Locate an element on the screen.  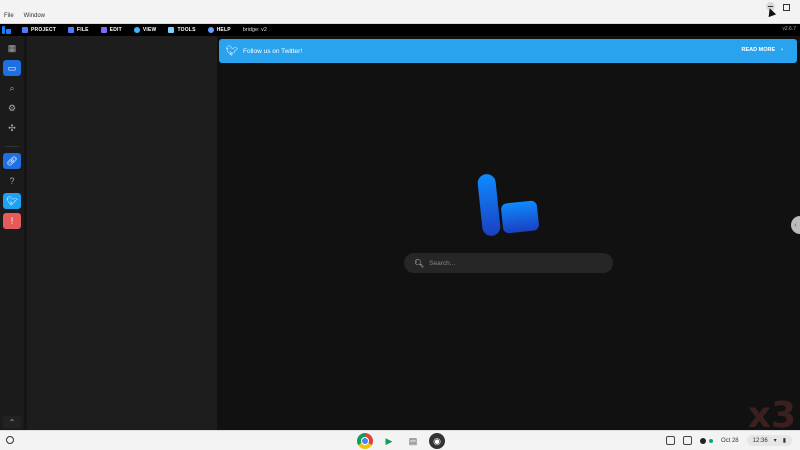
notification-status is located at coordinates (706, 440).